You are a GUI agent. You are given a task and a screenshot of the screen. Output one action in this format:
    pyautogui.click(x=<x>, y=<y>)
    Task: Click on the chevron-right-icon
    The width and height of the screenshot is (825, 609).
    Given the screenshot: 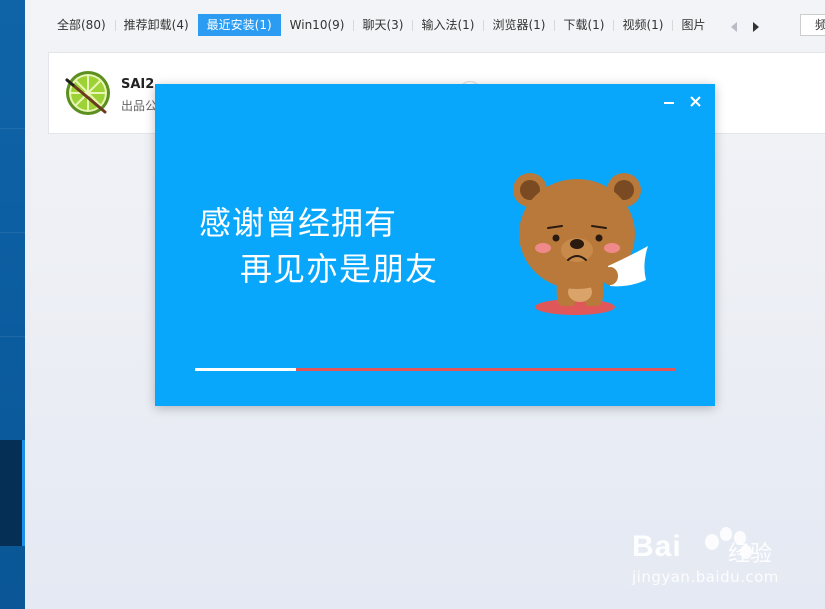 What is the action you would take?
    pyautogui.click(x=756, y=27)
    